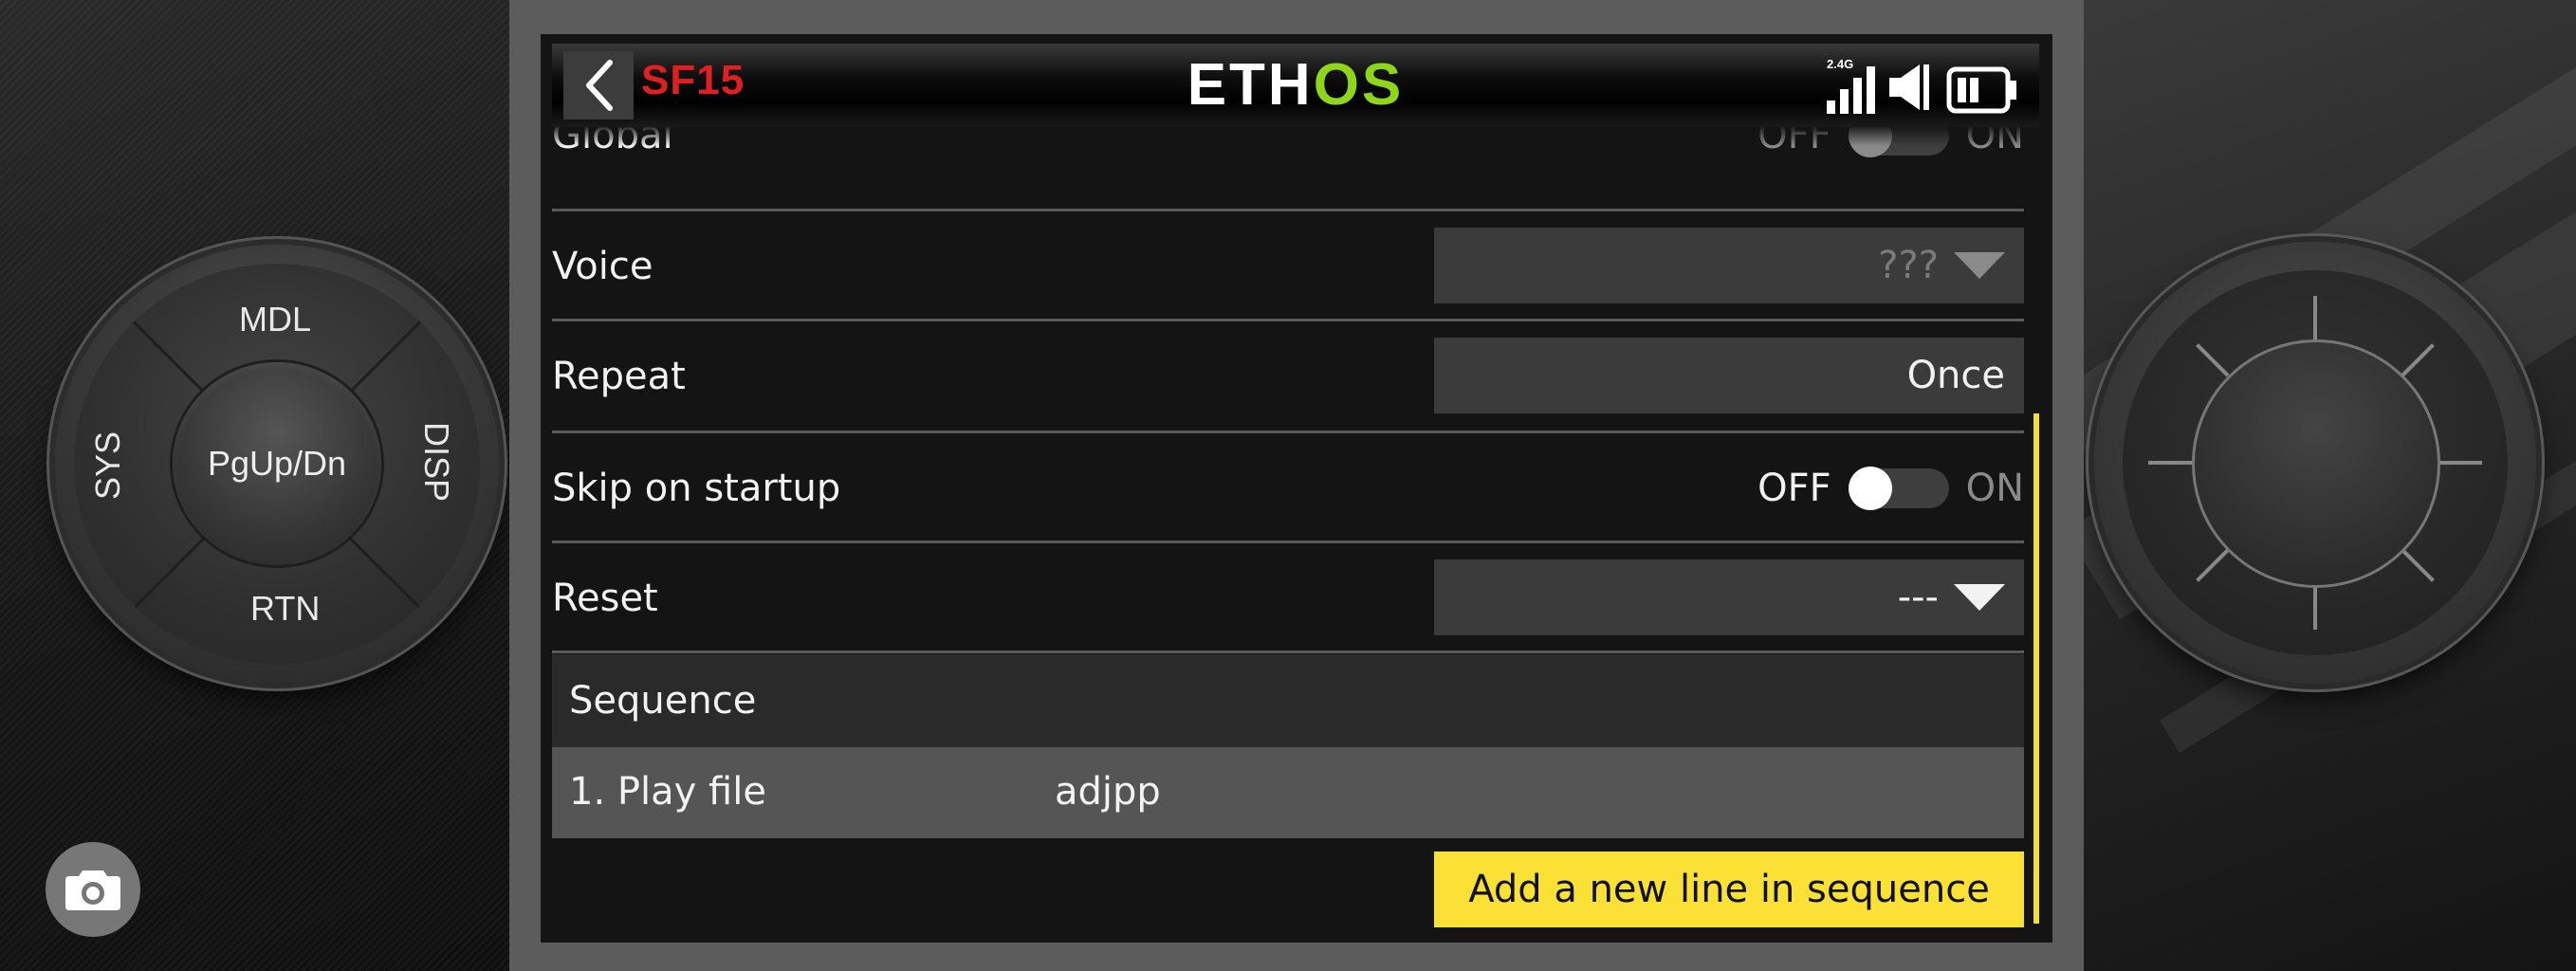 This screenshot has width=2576, height=971. What do you see at coordinates (1870, 488) in the screenshot?
I see `skip-toggle-knob` at bounding box center [1870, 488].